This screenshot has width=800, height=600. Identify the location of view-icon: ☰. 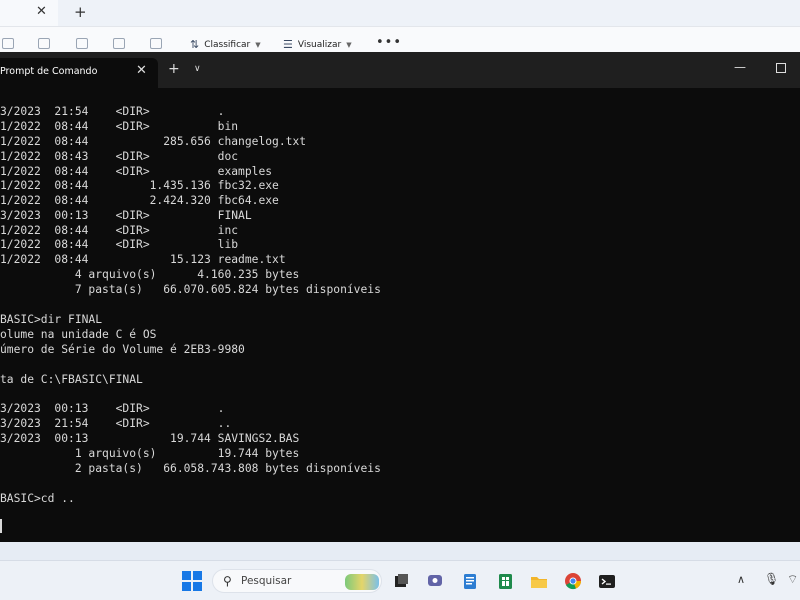
(288, 44).